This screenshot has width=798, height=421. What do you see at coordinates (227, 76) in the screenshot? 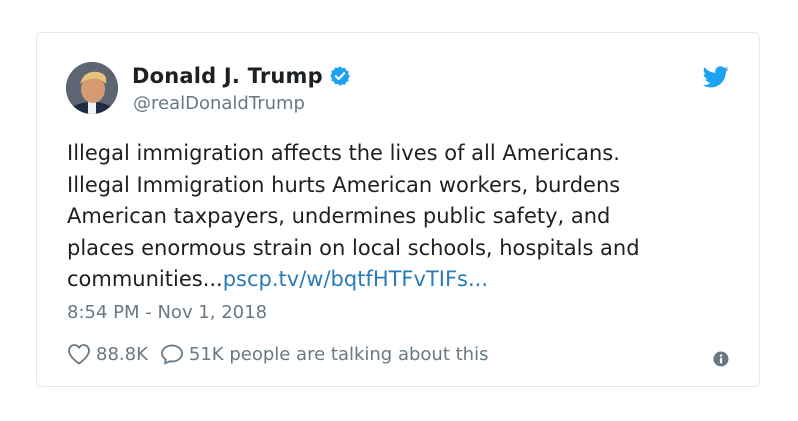
I see `display-name: Donald J. Trump` at bounding box center [227, 76].